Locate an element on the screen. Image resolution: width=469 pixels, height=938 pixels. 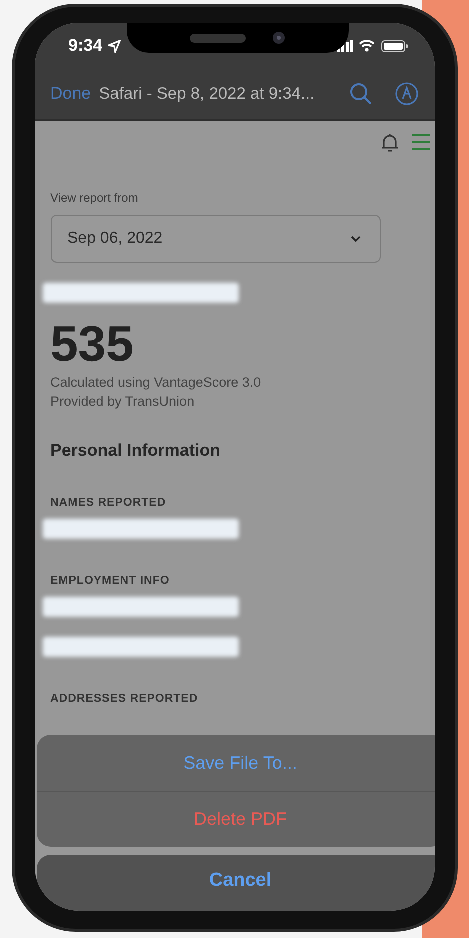
battery-icon is located at coordinates (394, 46).